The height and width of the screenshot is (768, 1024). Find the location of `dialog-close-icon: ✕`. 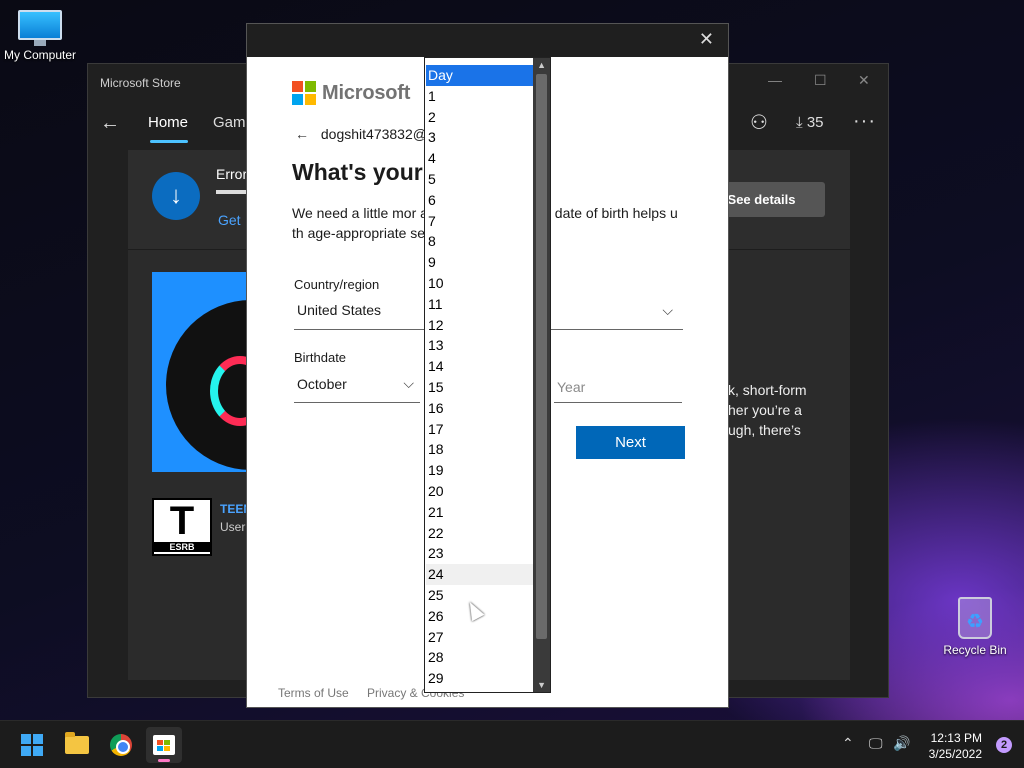

dialog-close-icon: ✕ is located at coordinates (706, 39).